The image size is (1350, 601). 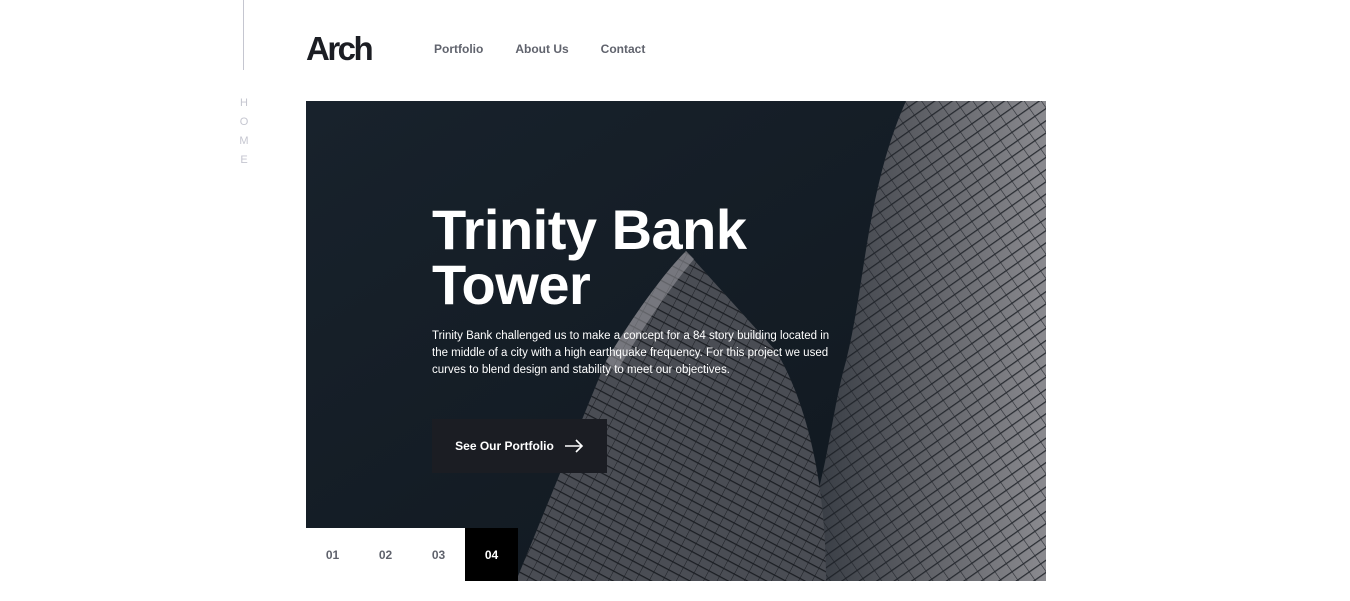 What do you see at coordinates (458, 49) in the screenshot?
I see `nav-link-portfolio: Portfolio` at bounding box center [458, 49].